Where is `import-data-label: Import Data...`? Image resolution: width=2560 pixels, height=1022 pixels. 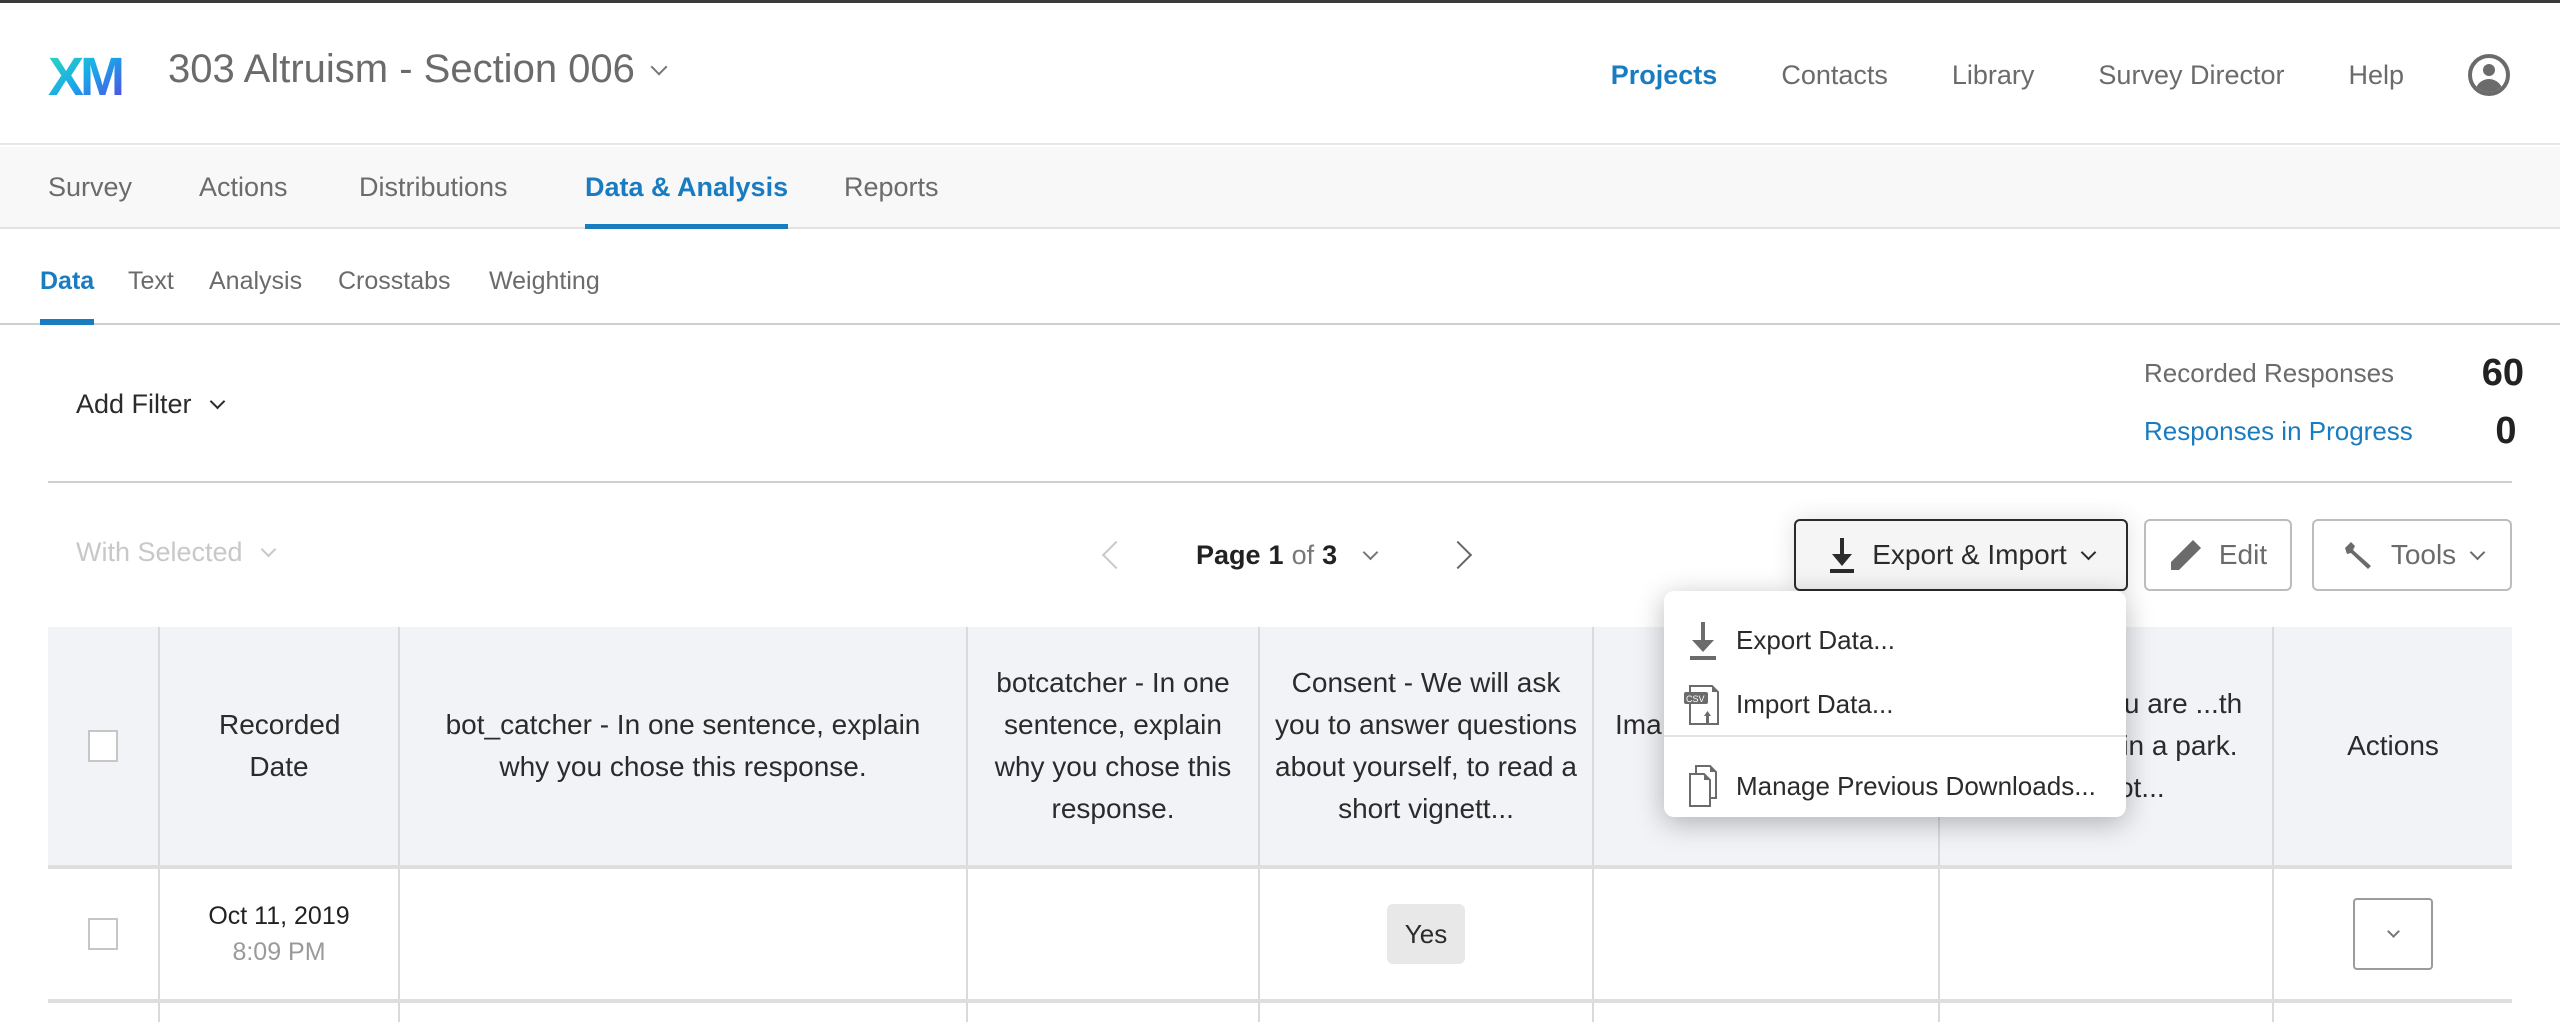 import-data-label: Import Data... is located at coordinates (1815, 703).